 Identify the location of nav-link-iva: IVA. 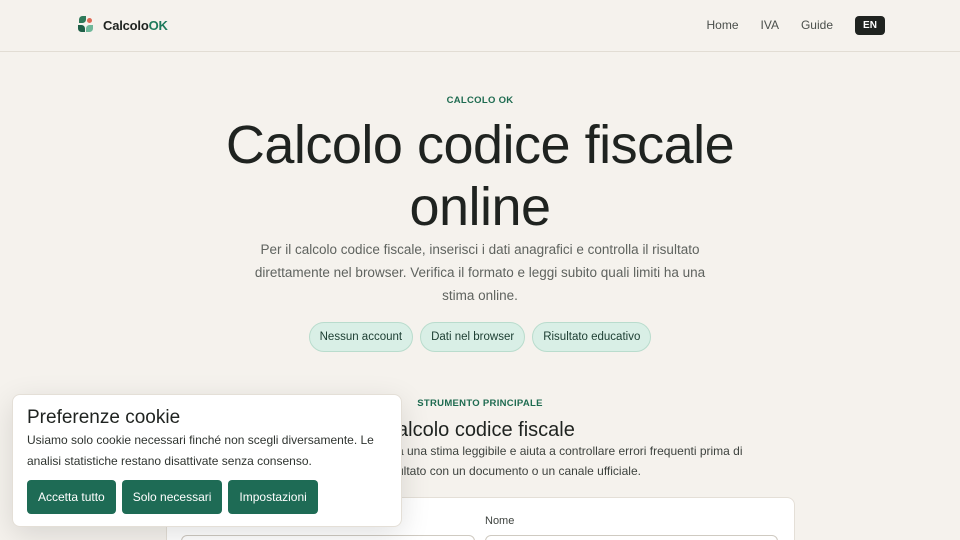
(770, 25).